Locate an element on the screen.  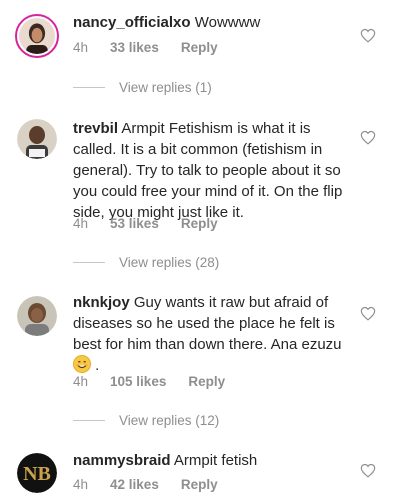
username: nknkjoy is located at coordinates (101, 302).